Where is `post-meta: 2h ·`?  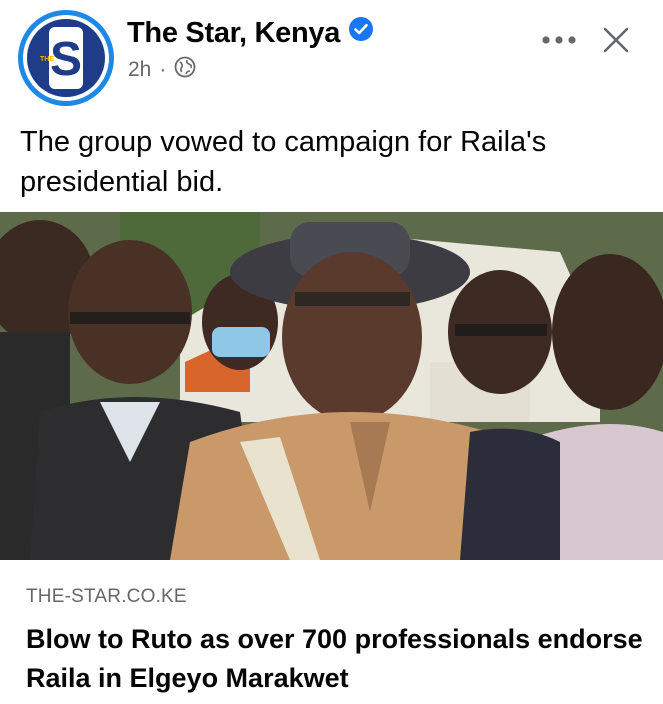
post-meta: 2h · is located at coordinates (162, 70).